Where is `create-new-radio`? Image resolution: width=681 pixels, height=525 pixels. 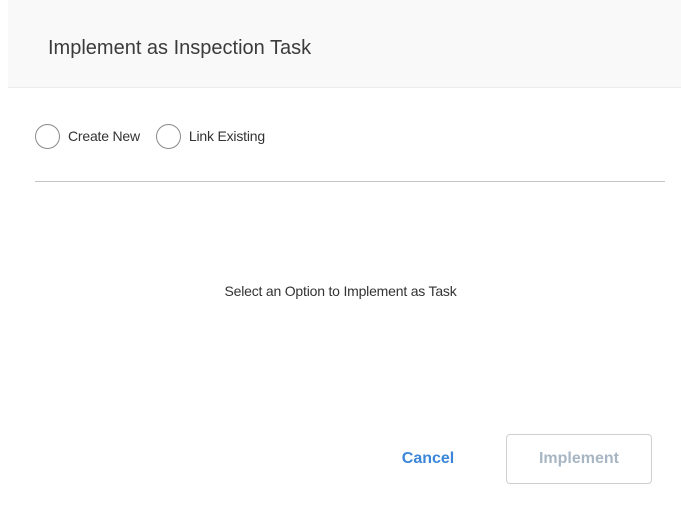
create-new-radio is located at coordinates (47, 136).